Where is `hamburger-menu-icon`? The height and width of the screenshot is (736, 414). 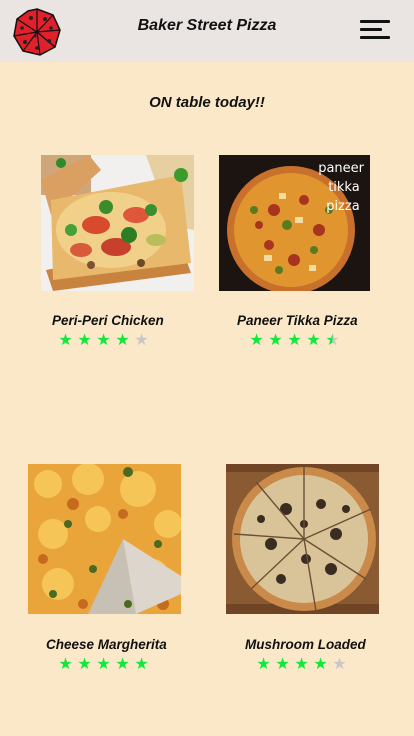 hamburger-menu-icon is located at coordinates (376, 30).